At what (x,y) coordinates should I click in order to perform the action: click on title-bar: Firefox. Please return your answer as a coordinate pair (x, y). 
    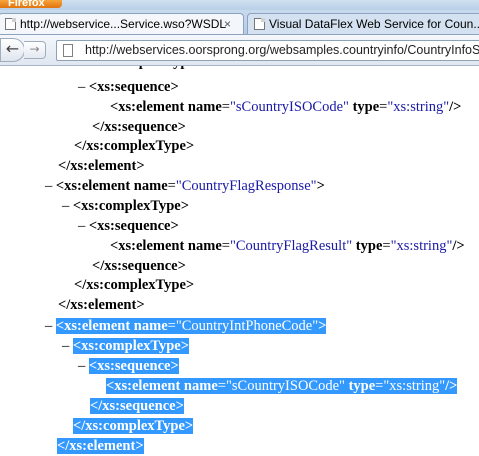
    Looking at the image, I should click on (239, 5).